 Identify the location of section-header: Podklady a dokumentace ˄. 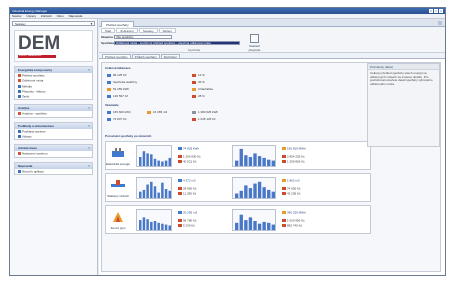
(53, 125).